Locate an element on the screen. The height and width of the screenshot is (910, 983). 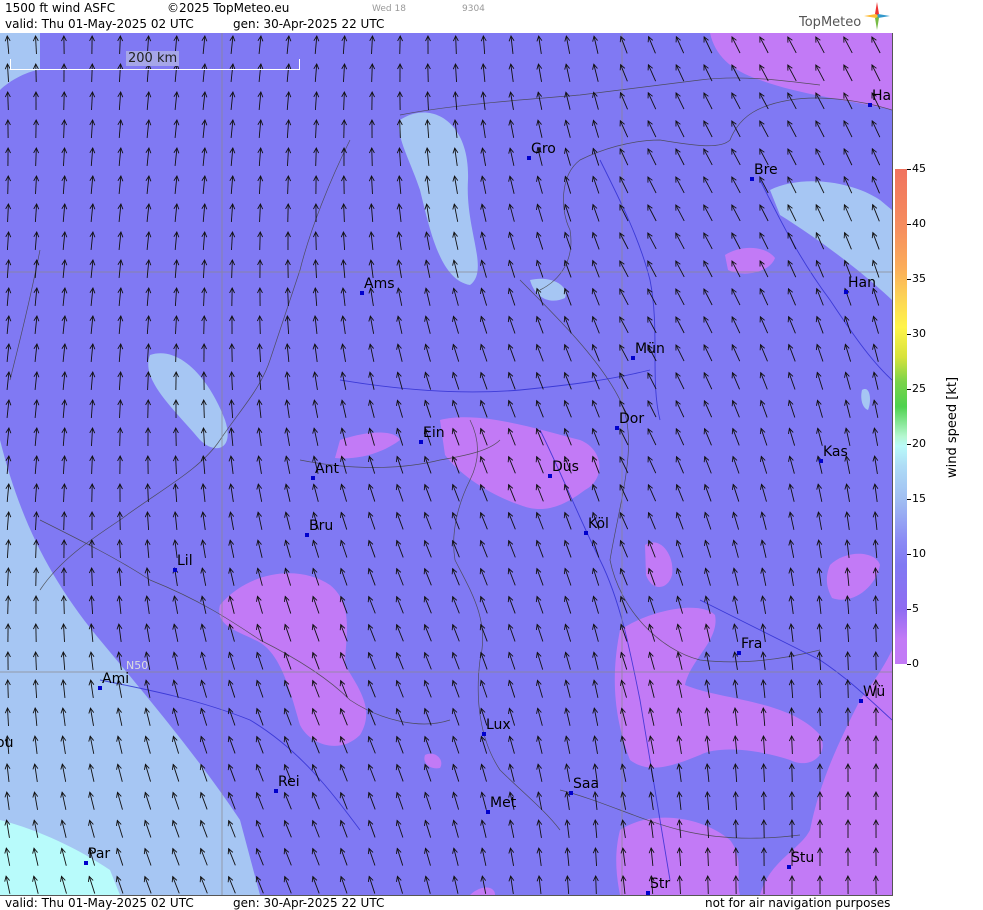
city-label: Bre is located at coordinates (766, 170).